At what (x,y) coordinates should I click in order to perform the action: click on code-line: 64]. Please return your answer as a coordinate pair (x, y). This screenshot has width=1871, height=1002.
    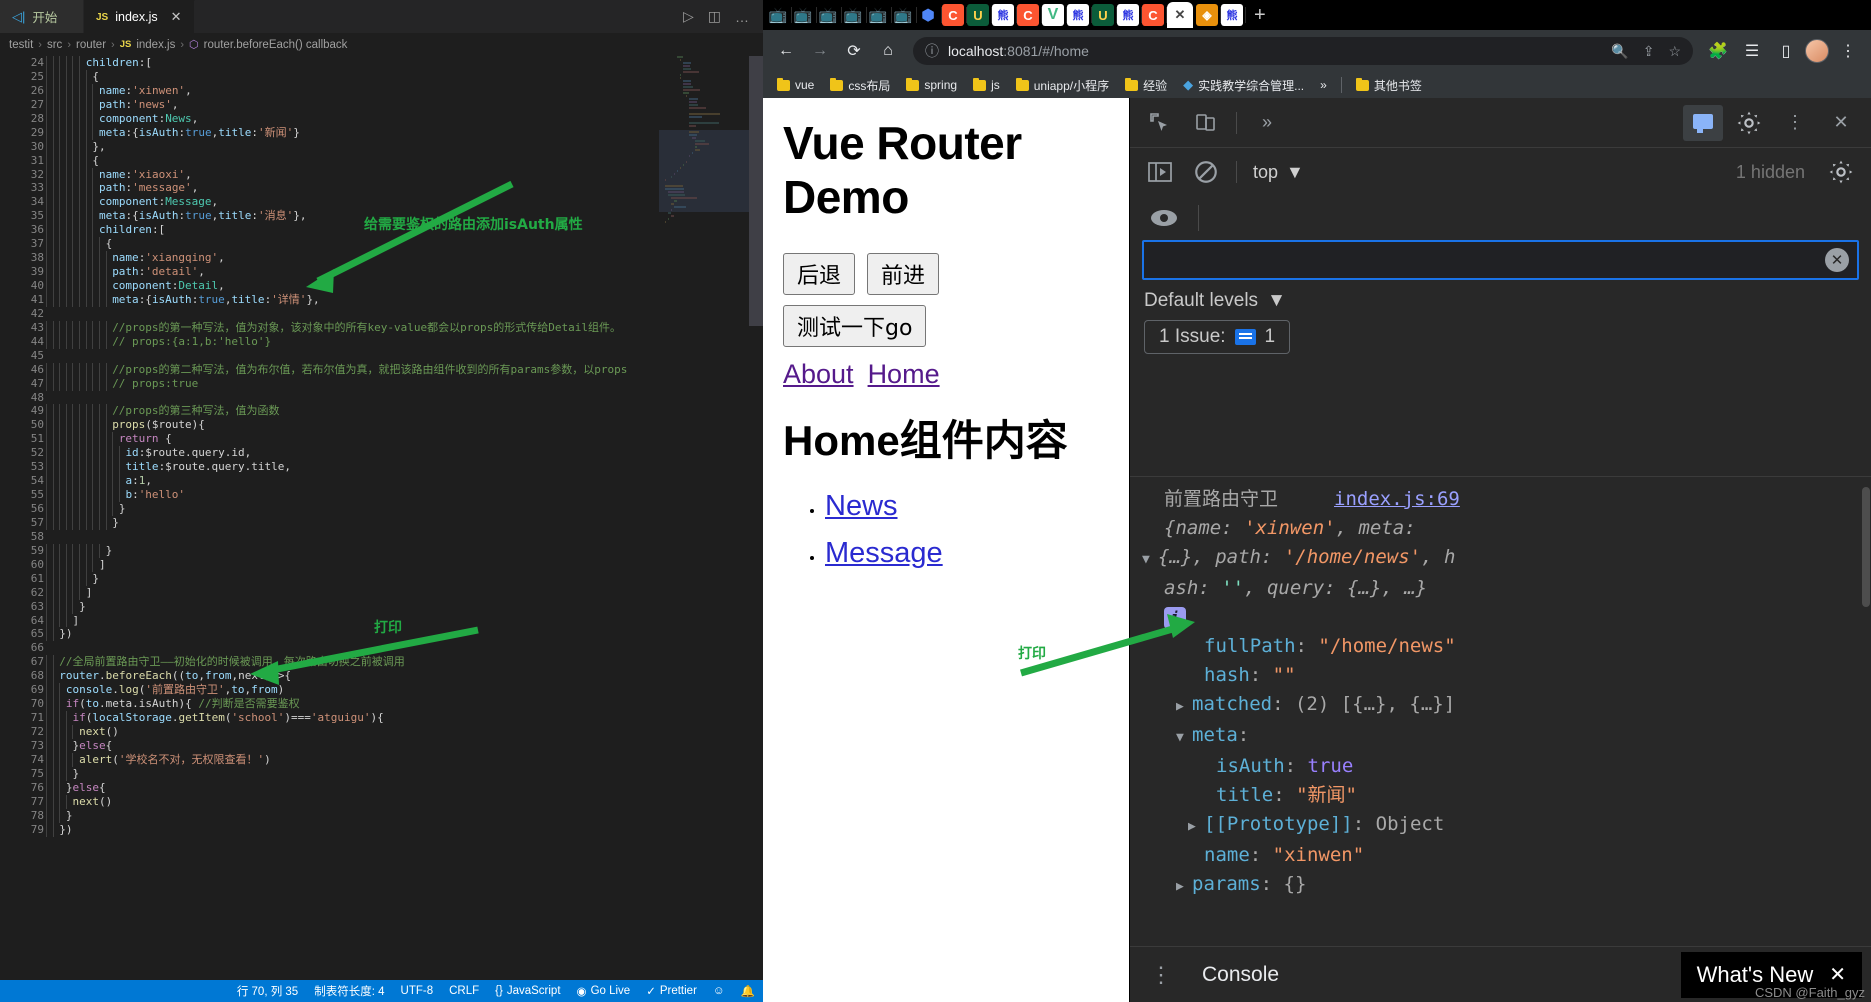
    Looking at the image, I should click on (329, 620).